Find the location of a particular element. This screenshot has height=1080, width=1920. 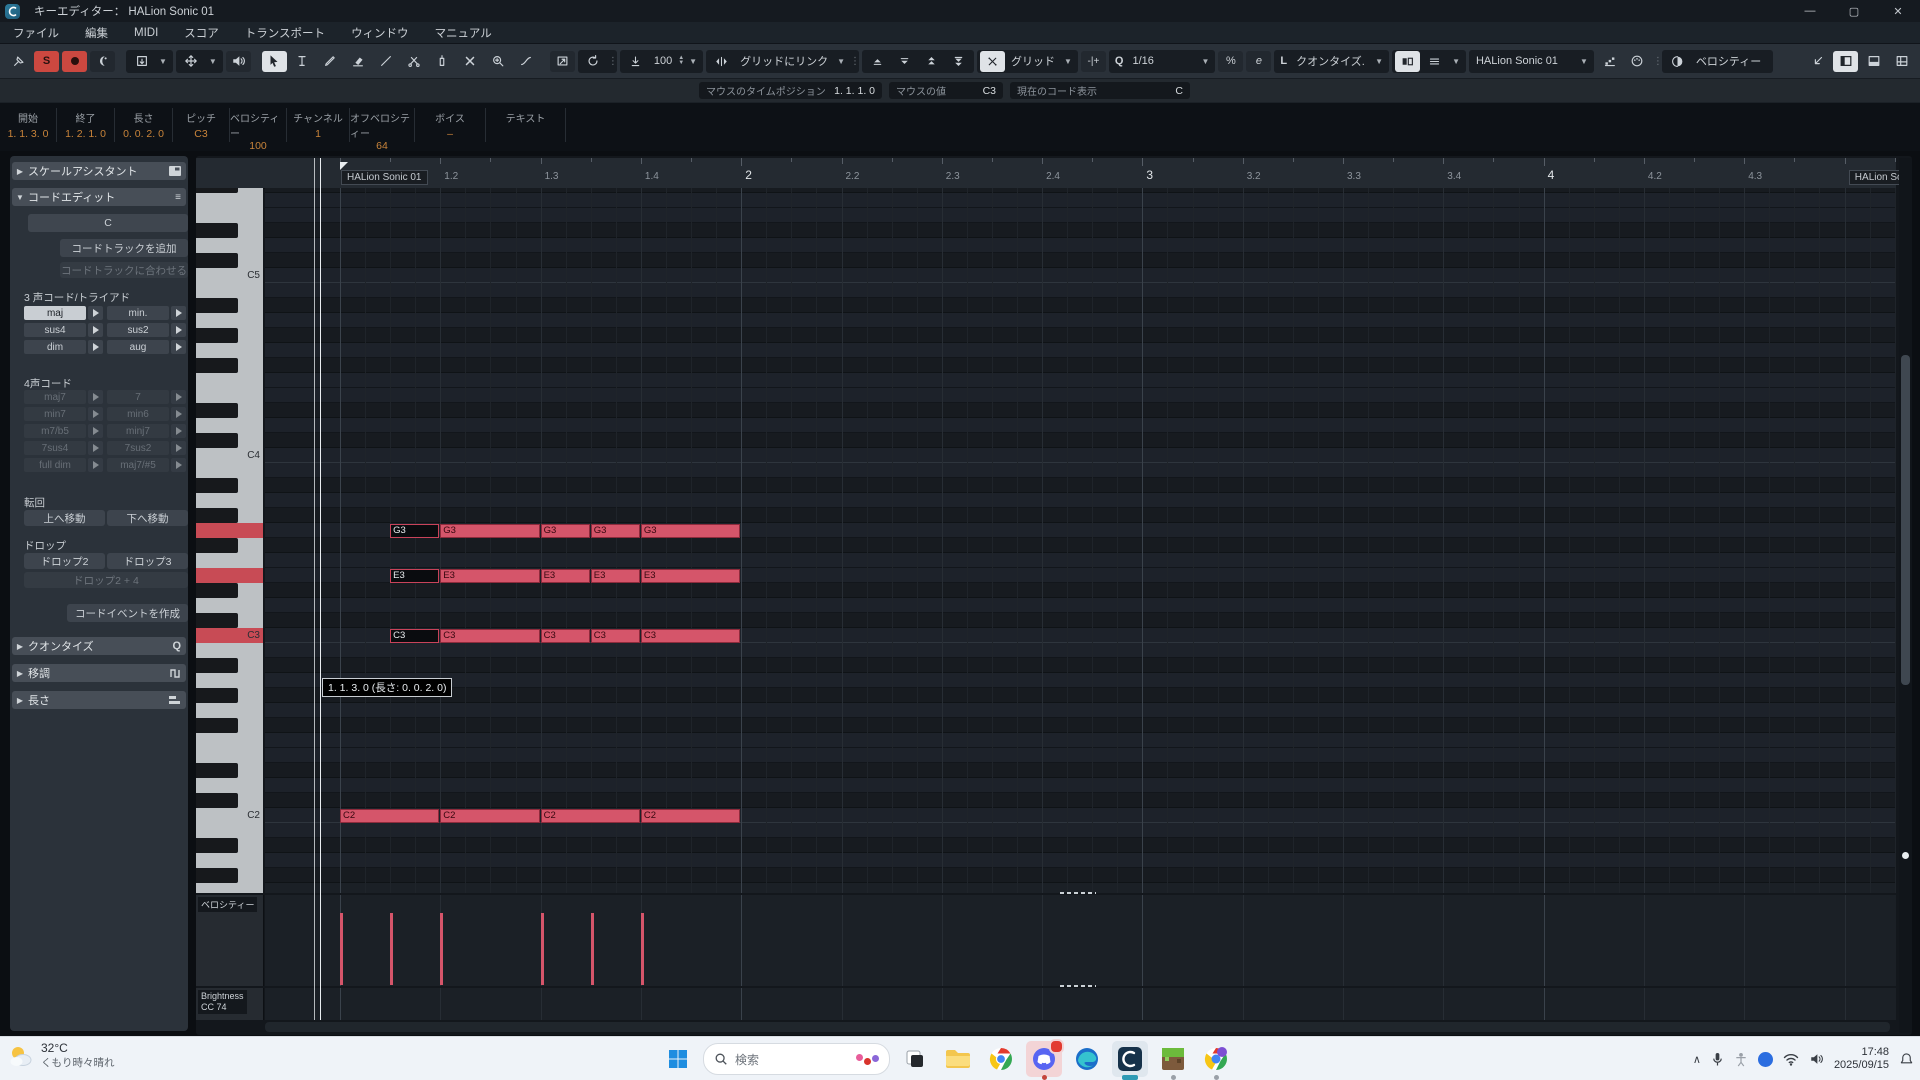

menu-item-4: トランスポート is located at coordinates (285, 33).